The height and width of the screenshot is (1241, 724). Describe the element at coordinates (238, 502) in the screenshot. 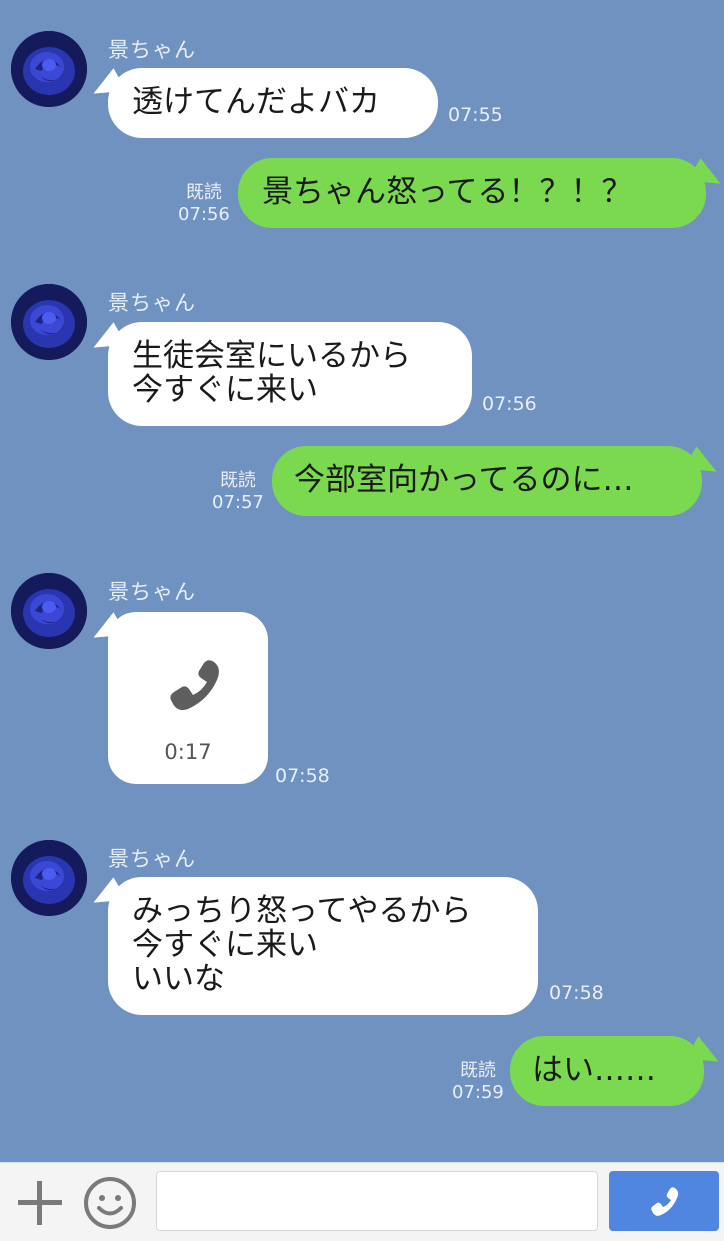

I see `message-time: 07:57` at that location.